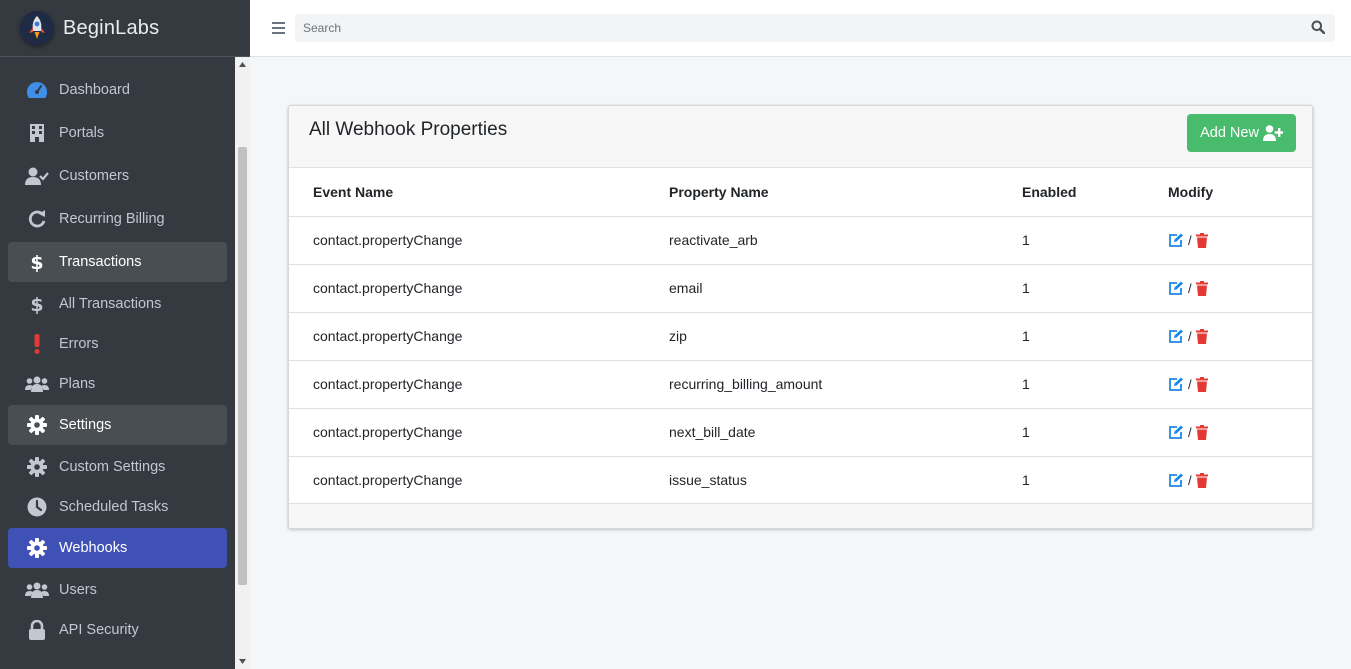 This screenshot has width=1351, height=669. I want to click on search-icon, so click(1319, 28).